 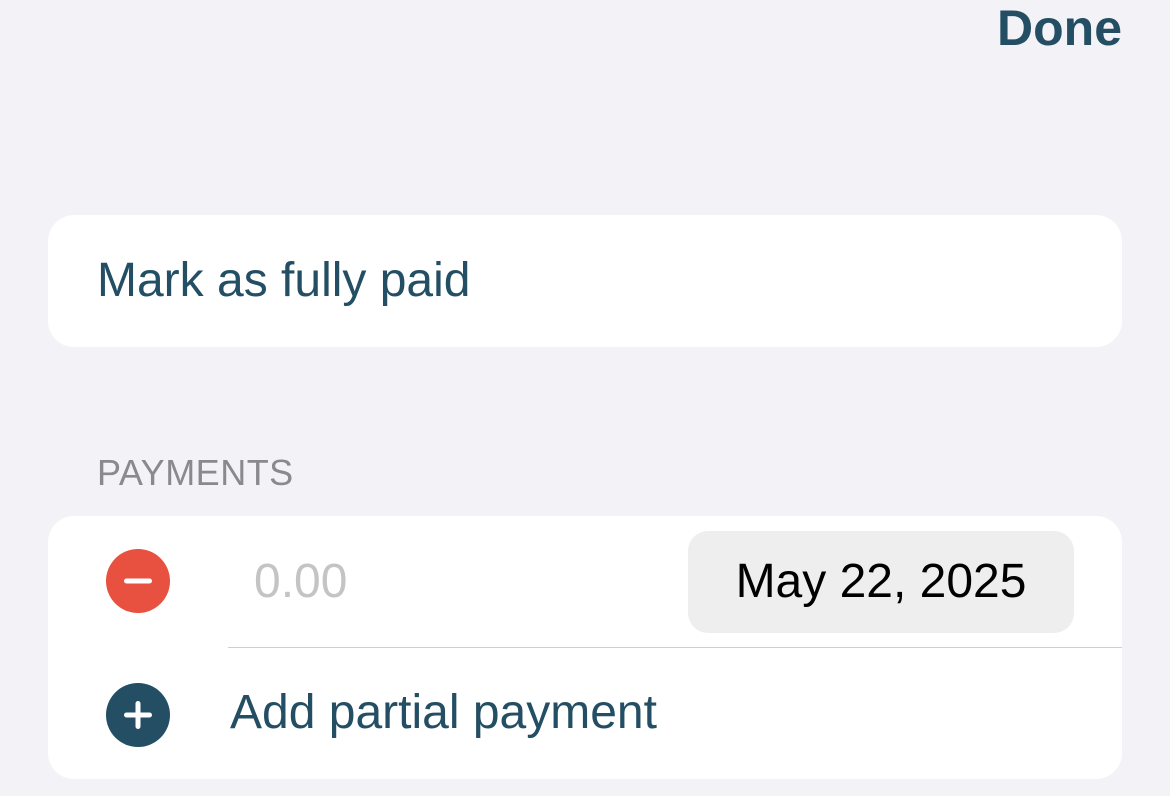 I want to click on done-button: Done, so click(x=1059, y=28).